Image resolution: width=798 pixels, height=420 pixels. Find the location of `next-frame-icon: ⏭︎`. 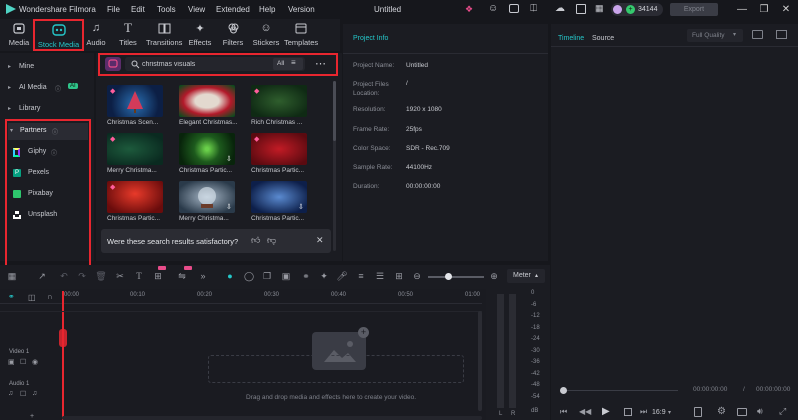

next-frame-icon: ⏭︎ is located at coordinates (643, 412).